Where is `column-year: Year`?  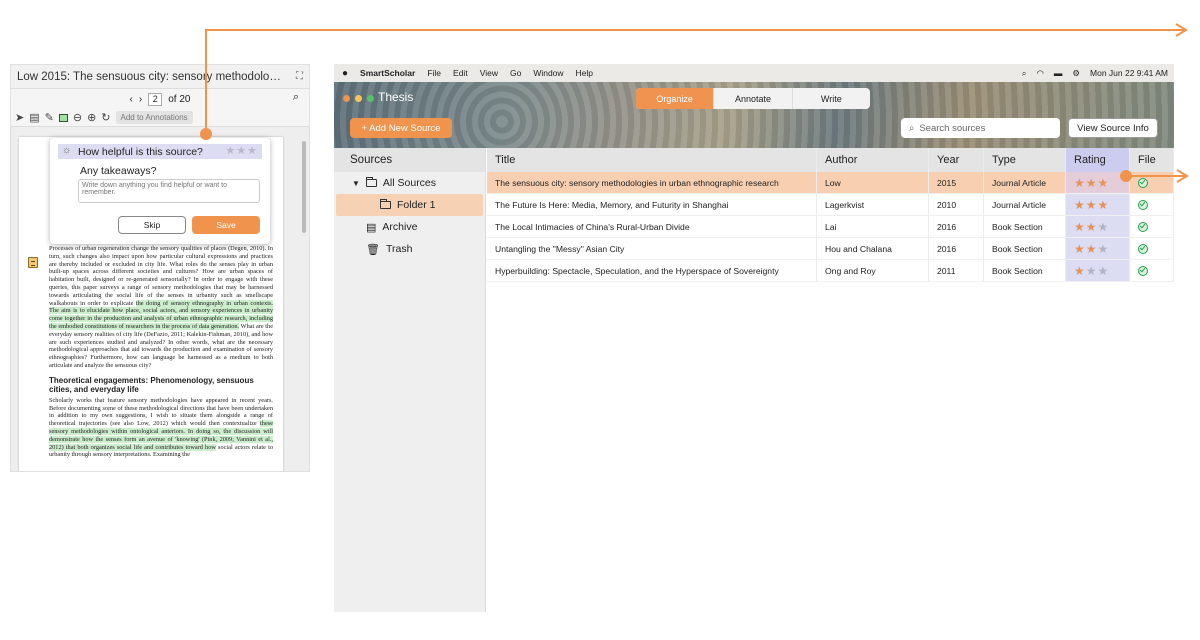
column-year: Year is located at coordinates (956, 160).